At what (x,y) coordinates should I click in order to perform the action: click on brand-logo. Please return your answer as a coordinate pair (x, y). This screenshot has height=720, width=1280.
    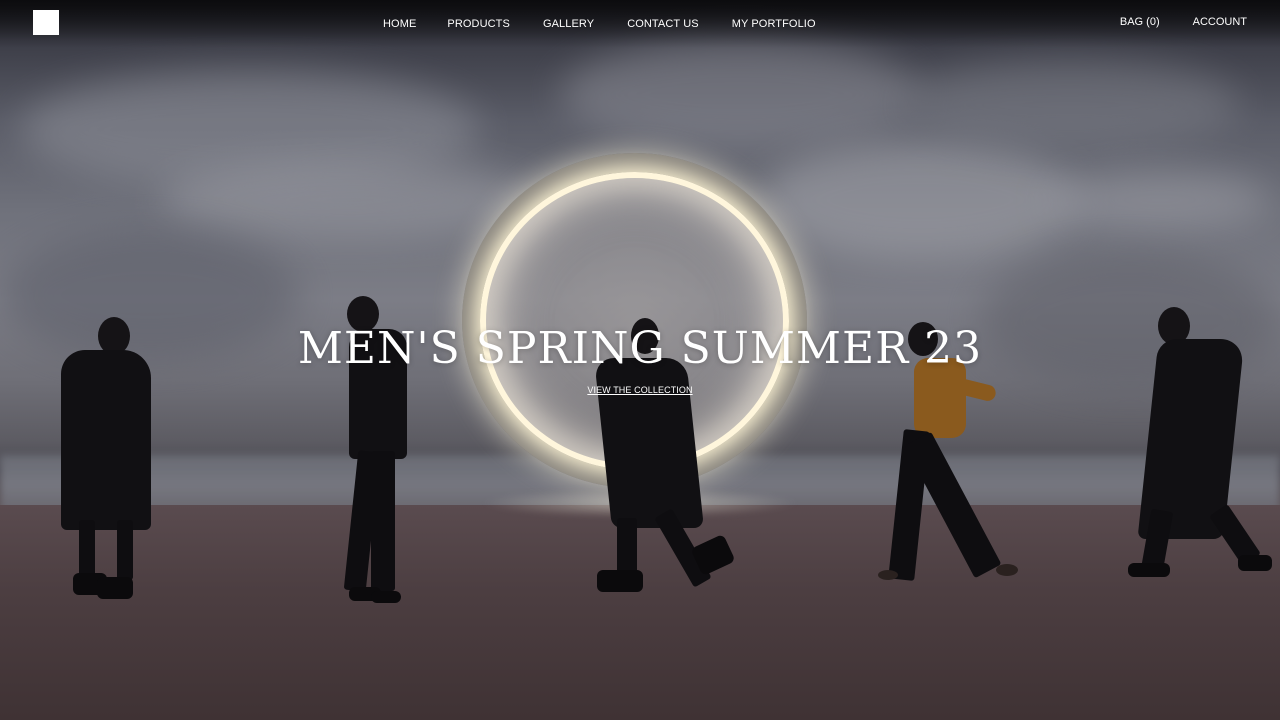
    Looking at the image, I should click on (46, 22).